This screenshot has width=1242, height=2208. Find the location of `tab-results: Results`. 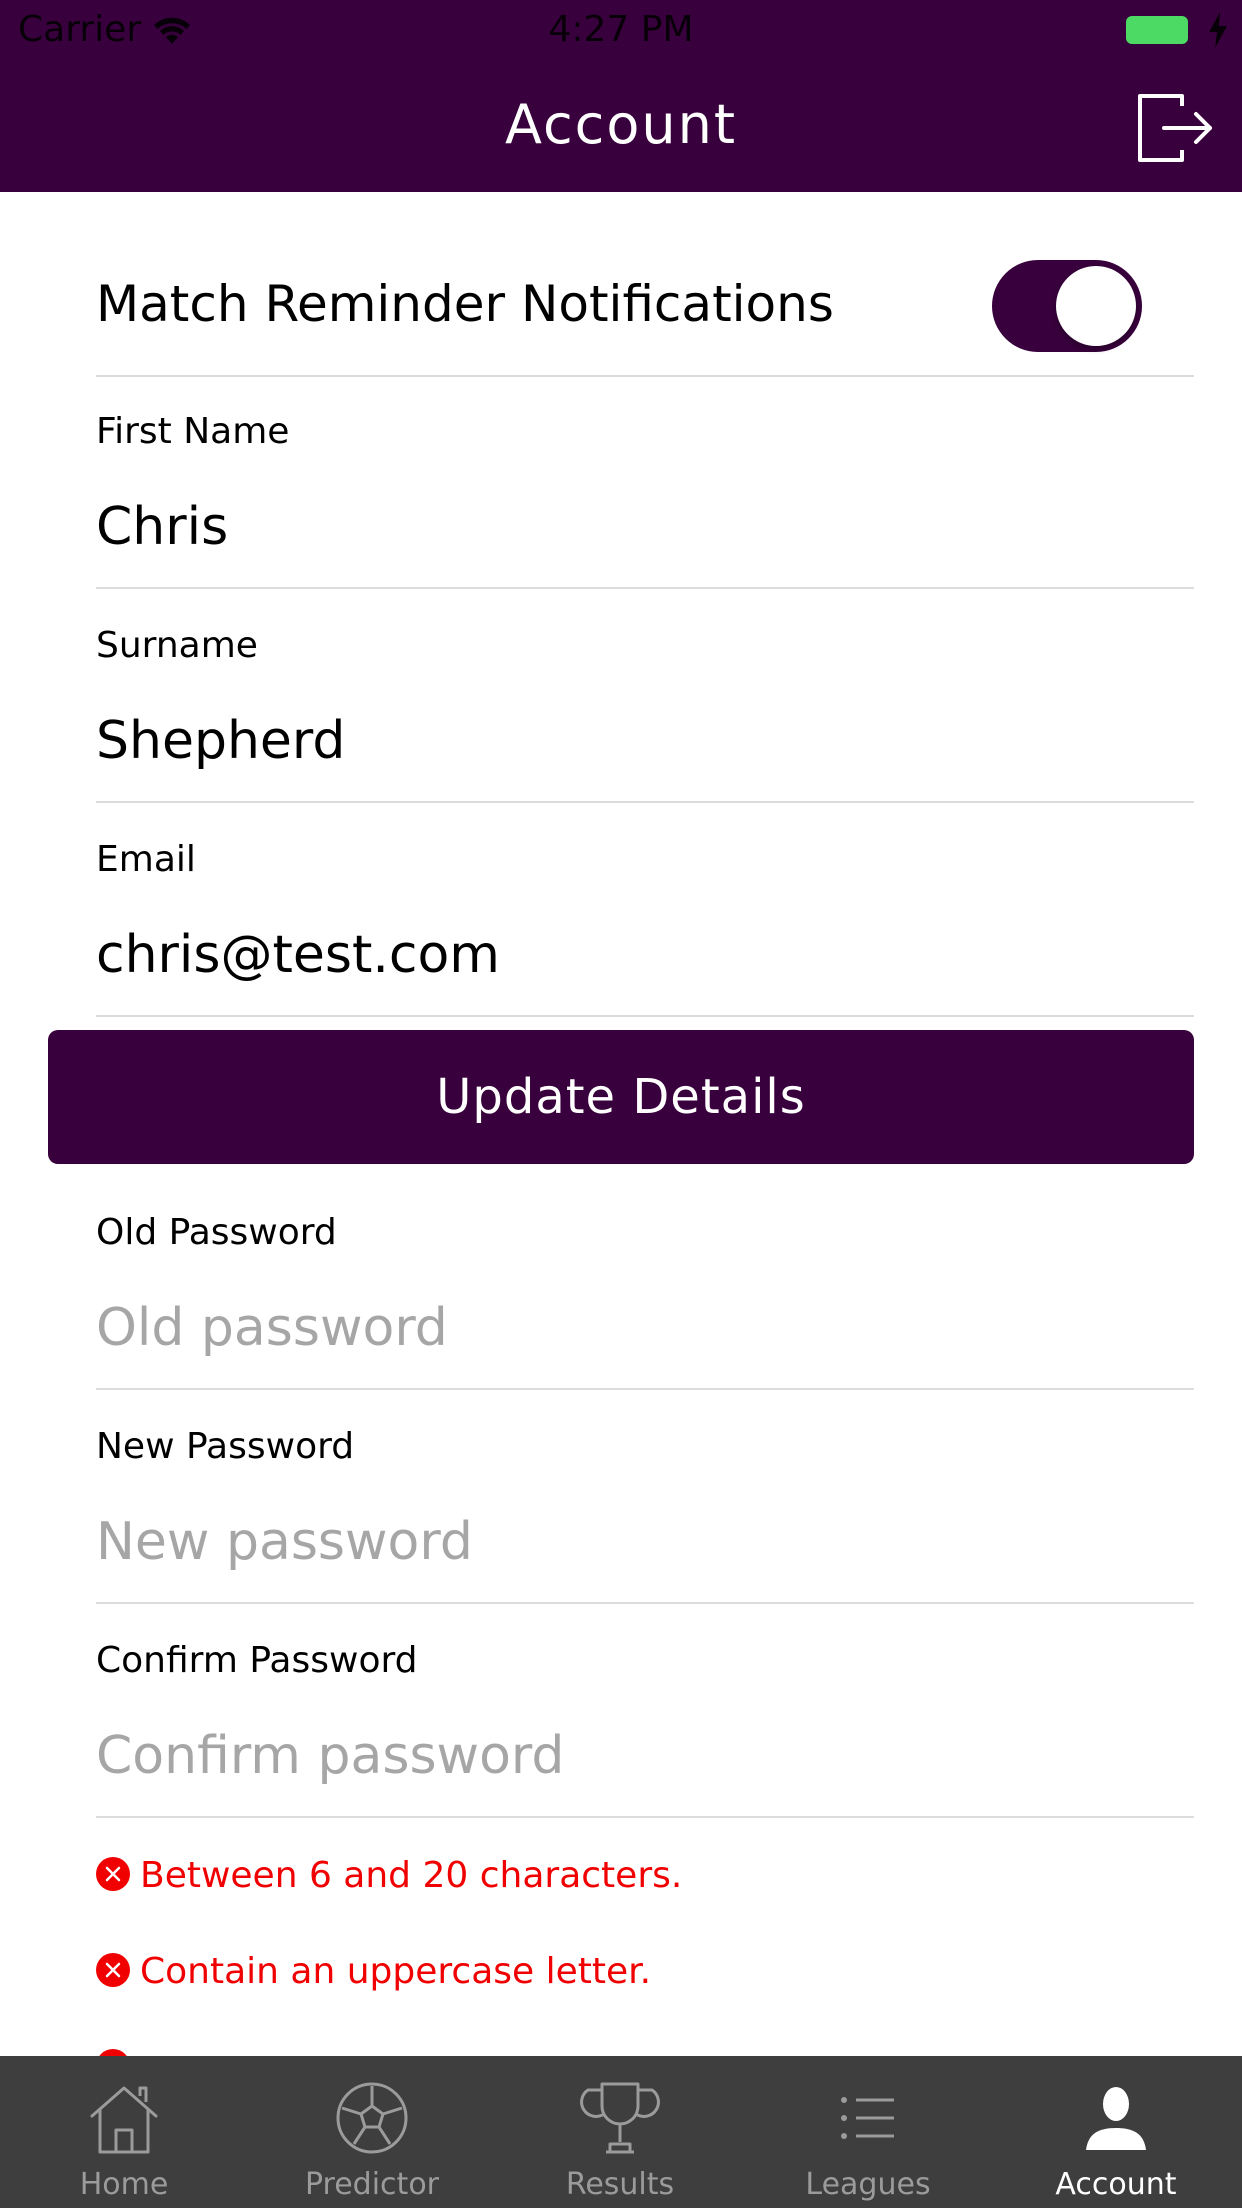

tab-results: Results is located at coordinates (620, 2132).